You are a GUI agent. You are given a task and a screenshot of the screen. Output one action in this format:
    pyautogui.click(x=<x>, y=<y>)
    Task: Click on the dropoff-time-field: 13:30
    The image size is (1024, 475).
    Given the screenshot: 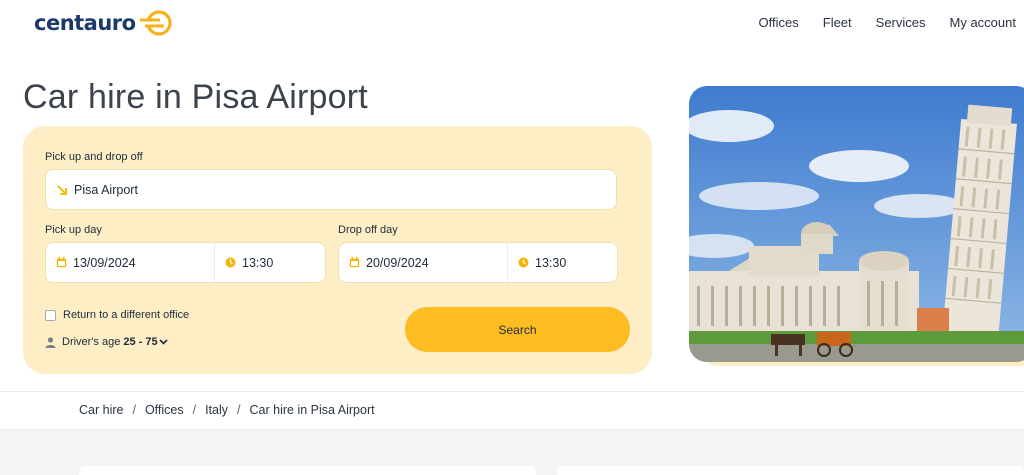 What is the action you would take?
    pyautogui.click(x=562, y=262)
    